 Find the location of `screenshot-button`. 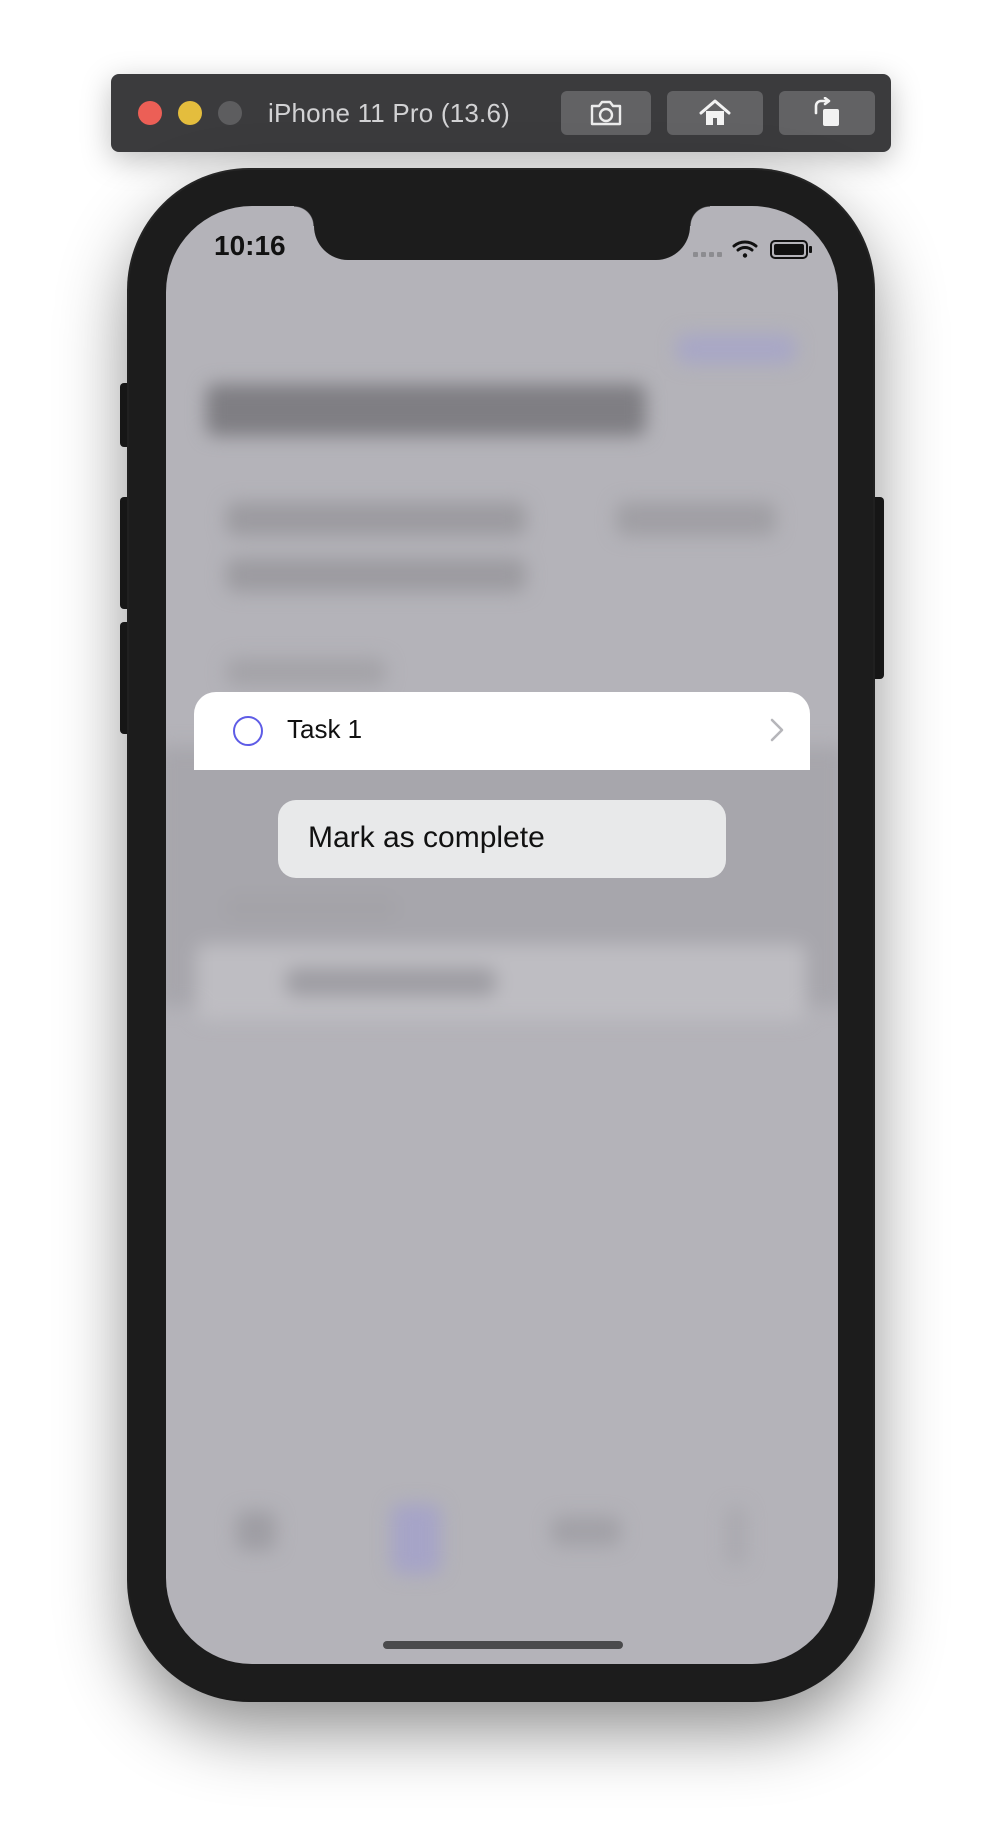

screenshot-button is located at coordinates (606, 113).